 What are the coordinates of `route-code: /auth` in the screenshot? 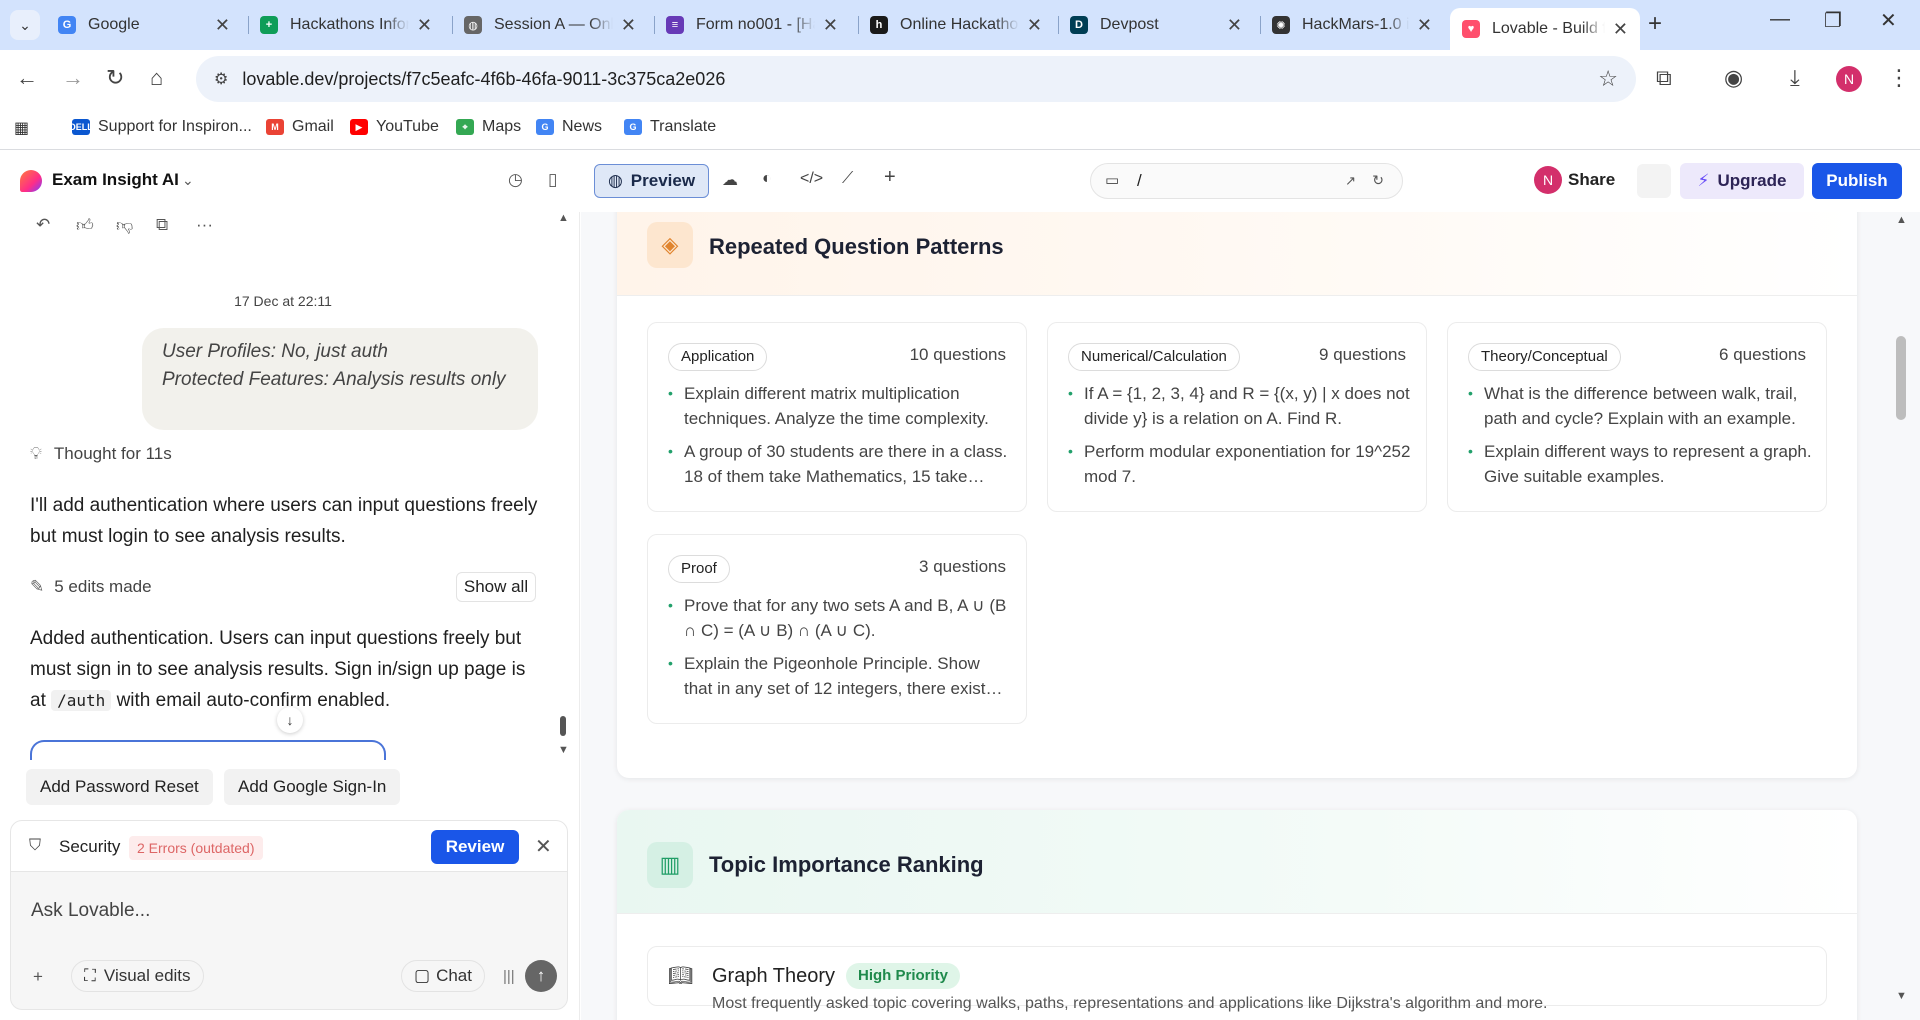 It's located at (81, 700).